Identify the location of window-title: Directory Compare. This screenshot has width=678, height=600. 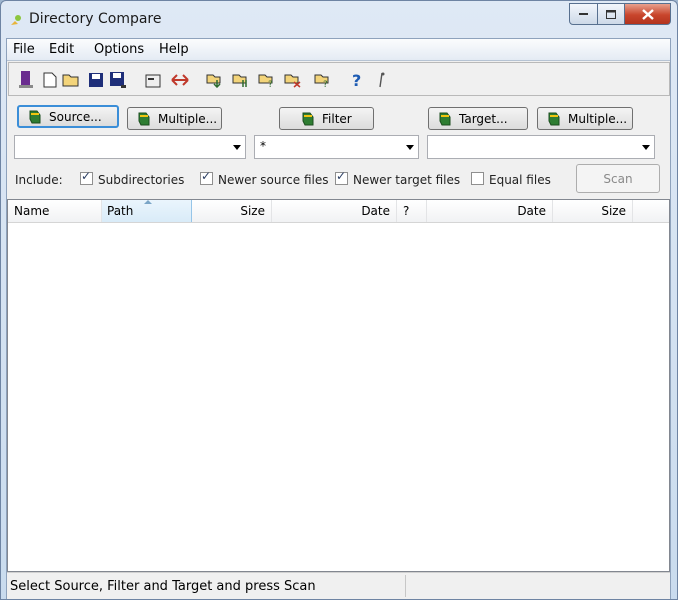
(95, 19).